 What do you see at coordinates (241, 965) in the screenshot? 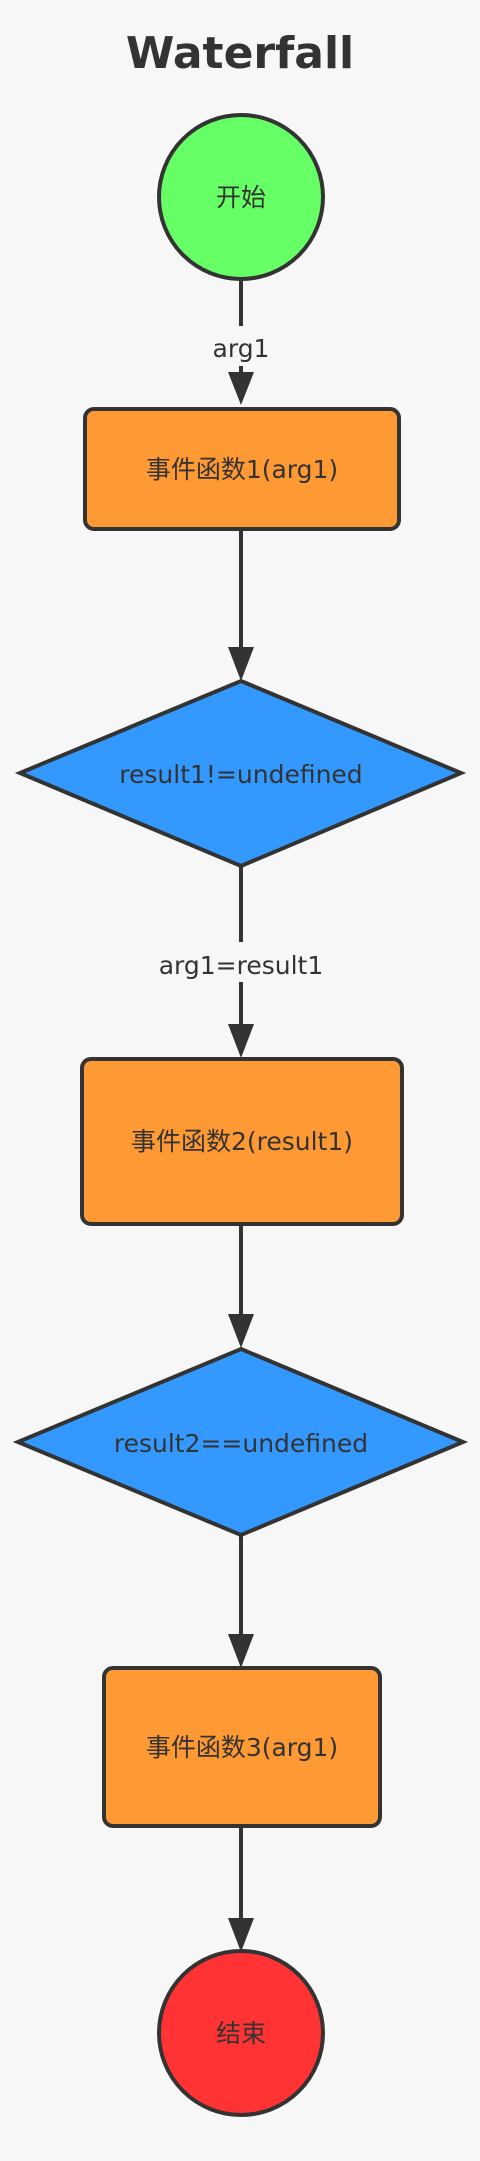
I see `edge-label-decision1-to-event2: arg1=result1` at bounding box center [241, 965].